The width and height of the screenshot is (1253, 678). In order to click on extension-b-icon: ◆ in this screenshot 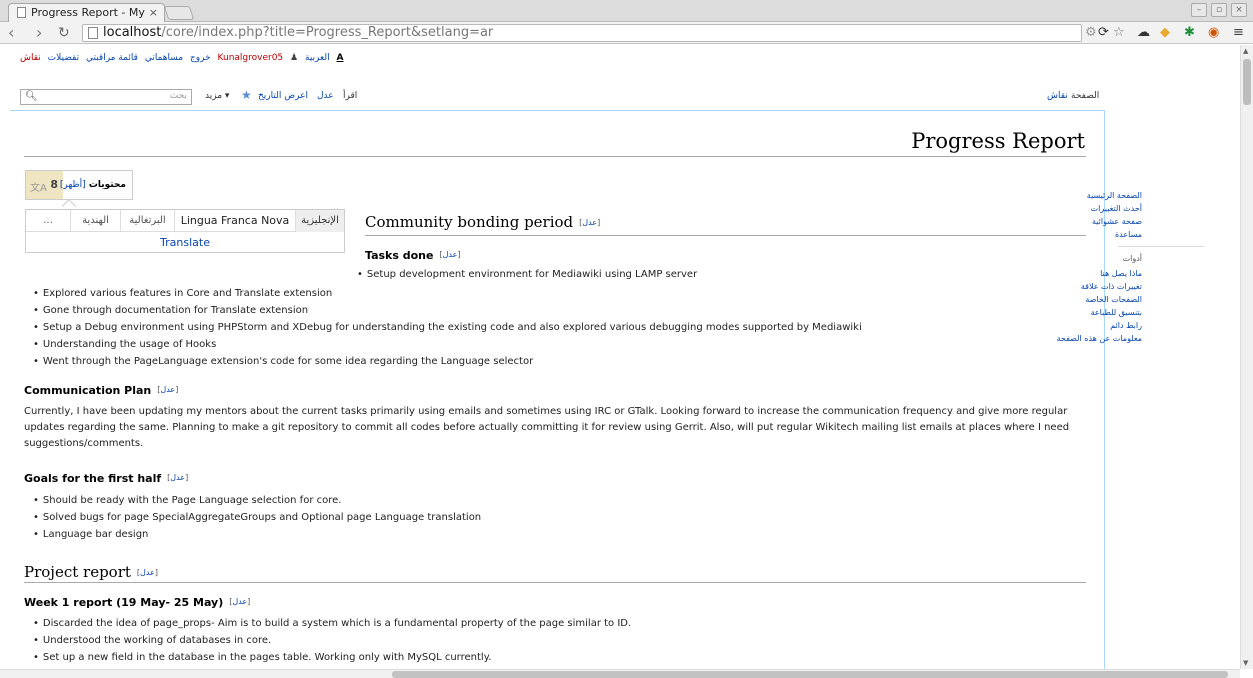, I will do `click(1165, 33)`.